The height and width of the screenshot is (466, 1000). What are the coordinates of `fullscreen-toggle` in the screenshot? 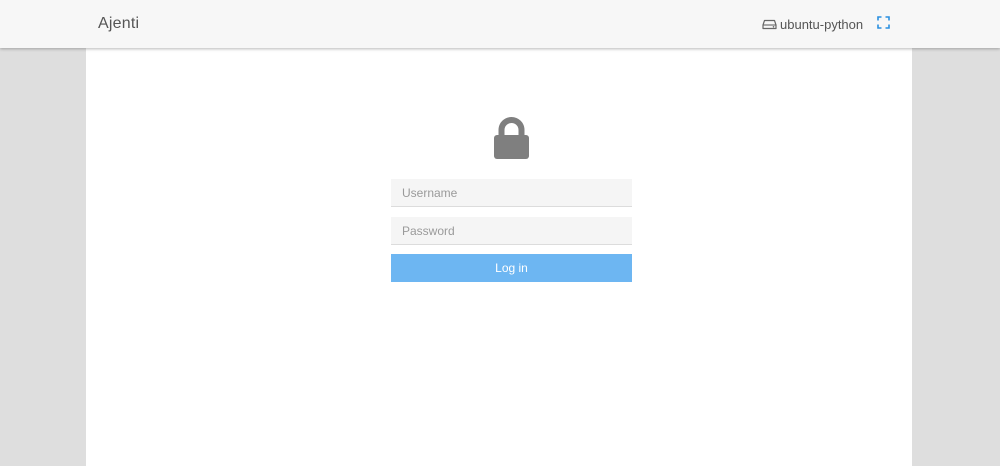 It's located at (883, 22).